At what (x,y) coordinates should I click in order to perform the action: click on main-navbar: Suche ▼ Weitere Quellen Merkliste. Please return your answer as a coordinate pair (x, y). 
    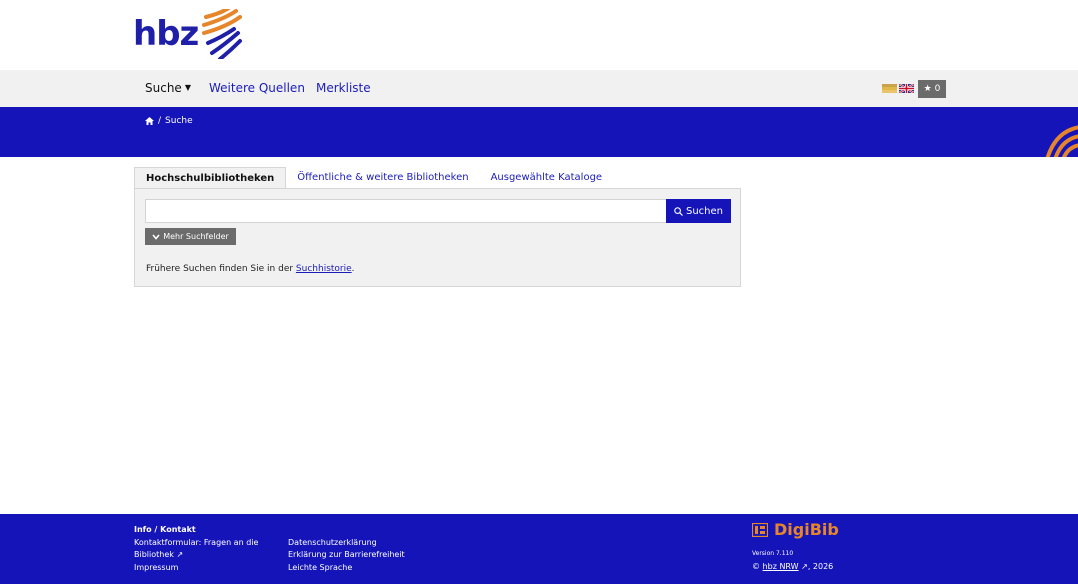
    Looking at the image, I should click on (539, 88).